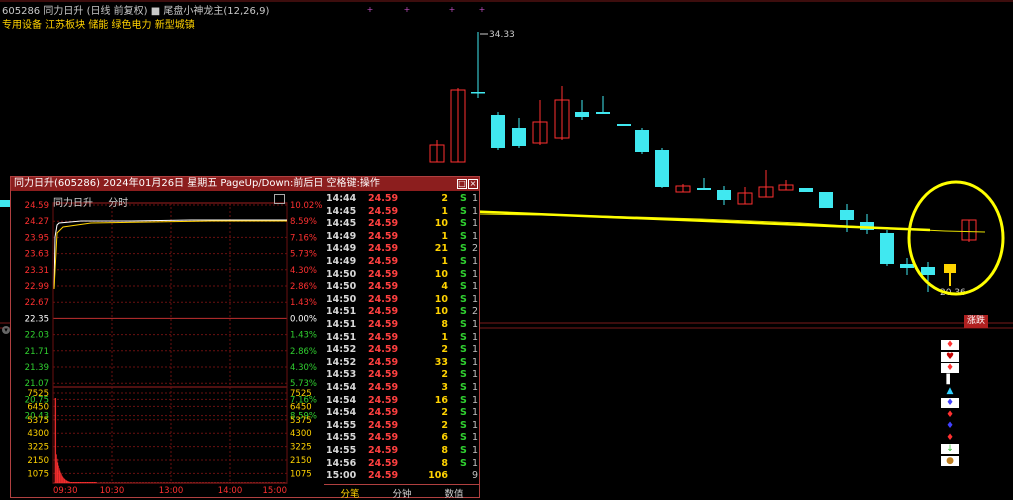 This screenshot has height=500, width=1013. What do you see at coordinates (402, 375) in the screenshot?
I see `tick-row: 14:53 24.59 2 S 1` at bounding box center [402, 375].